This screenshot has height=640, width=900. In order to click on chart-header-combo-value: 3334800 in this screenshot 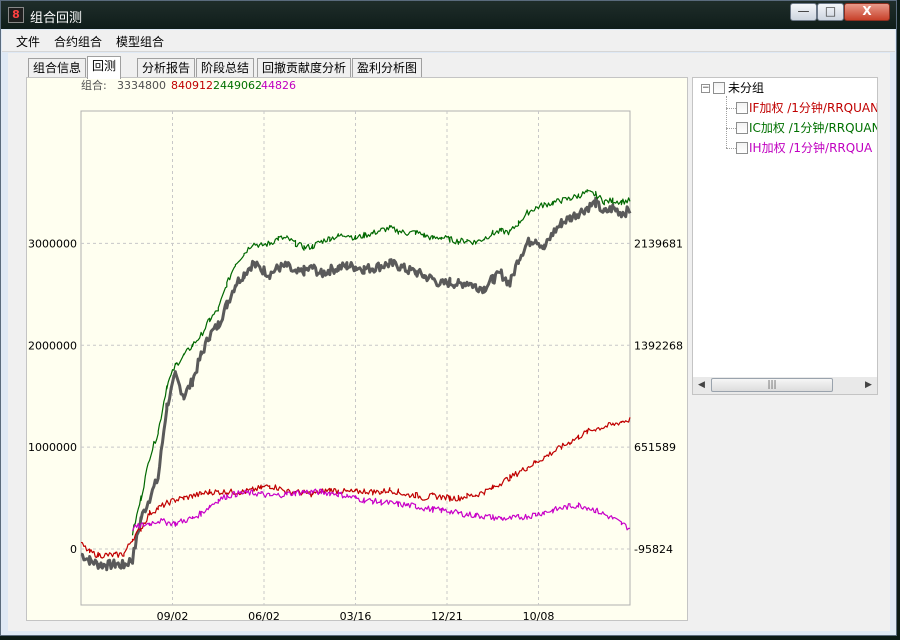, I will do `click(141, 85)`.